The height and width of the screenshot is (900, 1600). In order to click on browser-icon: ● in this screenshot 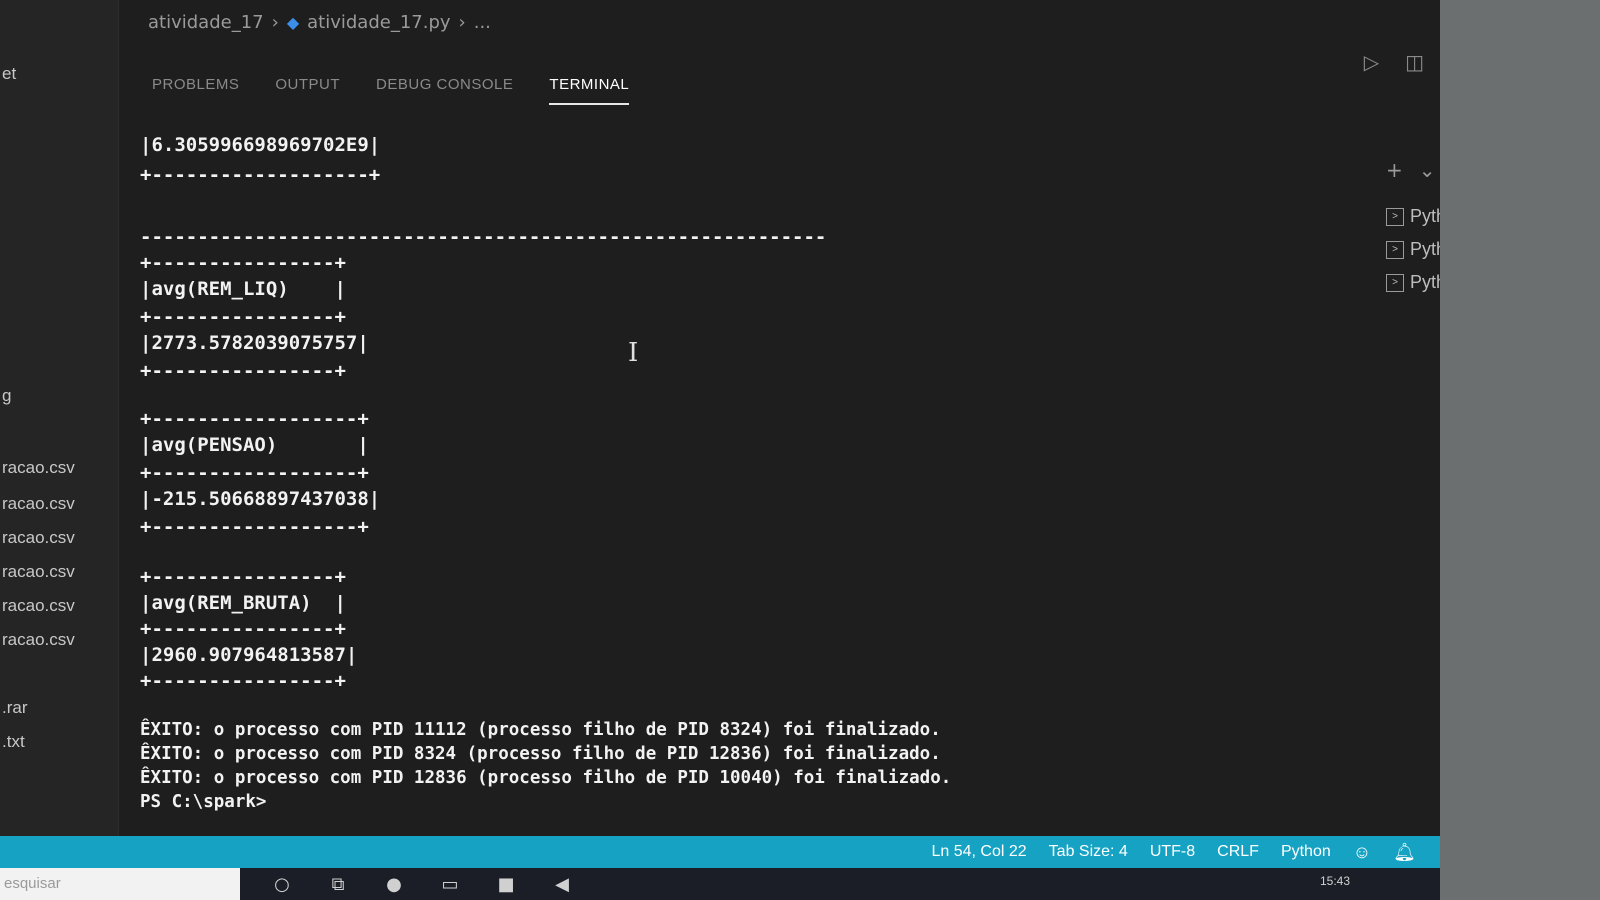, I will do `click(394, 884)`.